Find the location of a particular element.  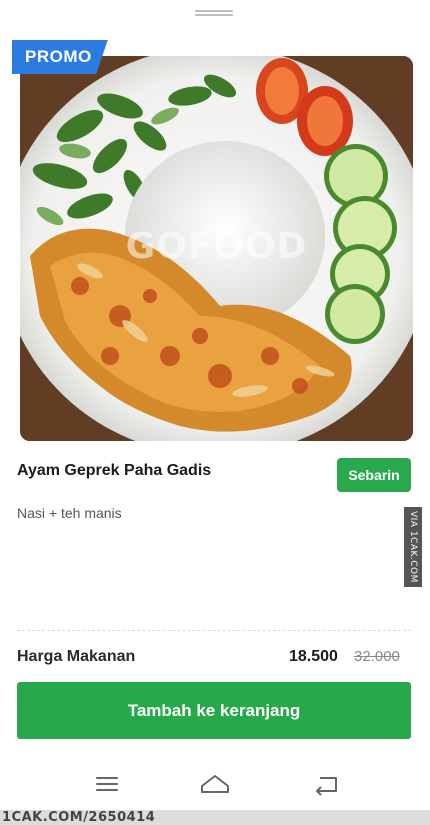

home-icon is located at coordinates (215, 784).